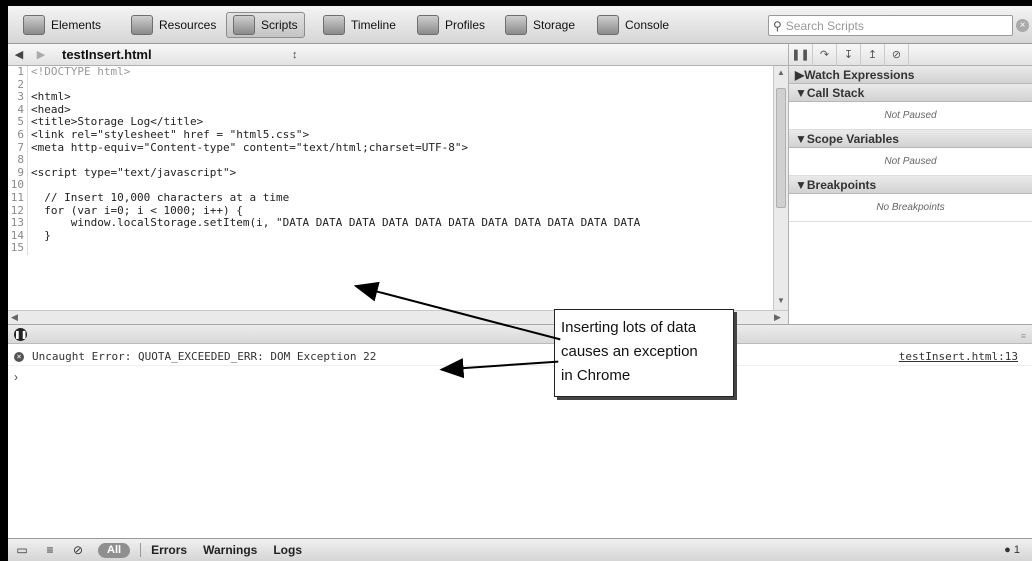  What do you see at coordinates (777, 317) in the screenshot?
I see `scroll-right-icon: ▶` at bounding box center [777, 317].